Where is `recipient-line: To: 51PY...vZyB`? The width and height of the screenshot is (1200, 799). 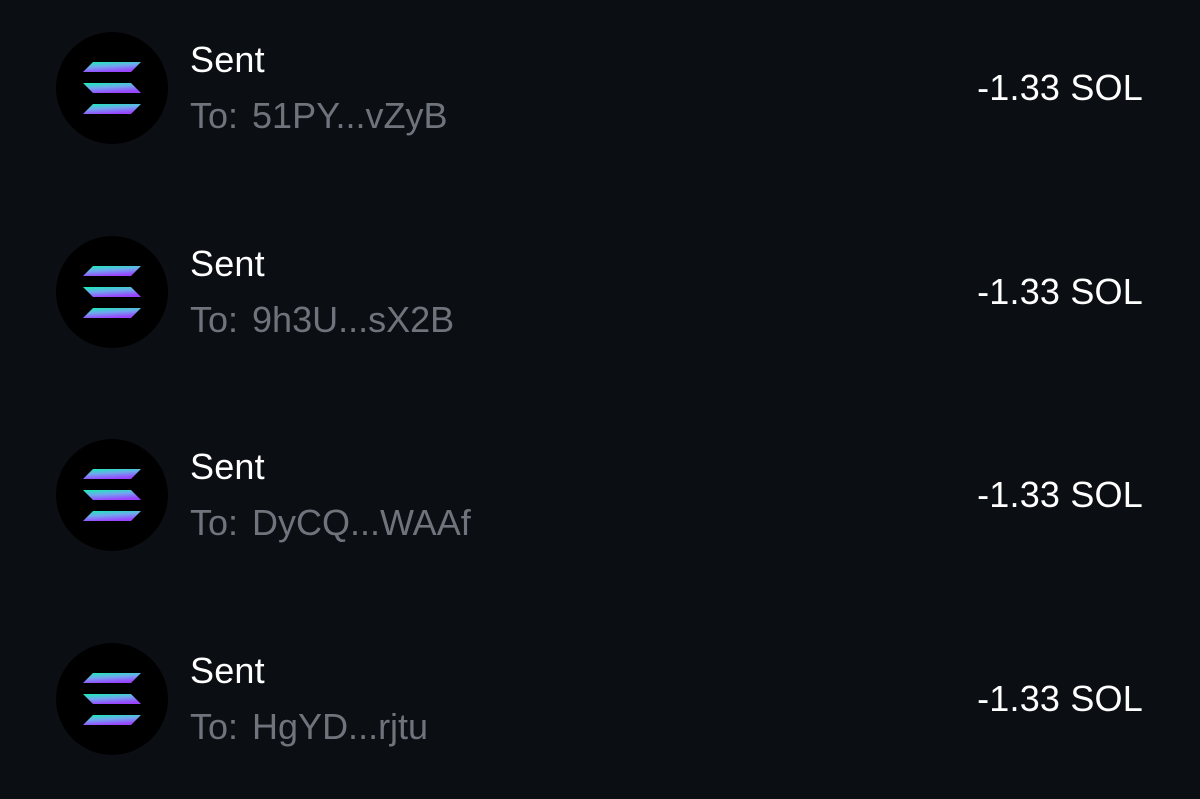 recipient-line: To: 51PY...vZyB is located at coordinates (318, 116).